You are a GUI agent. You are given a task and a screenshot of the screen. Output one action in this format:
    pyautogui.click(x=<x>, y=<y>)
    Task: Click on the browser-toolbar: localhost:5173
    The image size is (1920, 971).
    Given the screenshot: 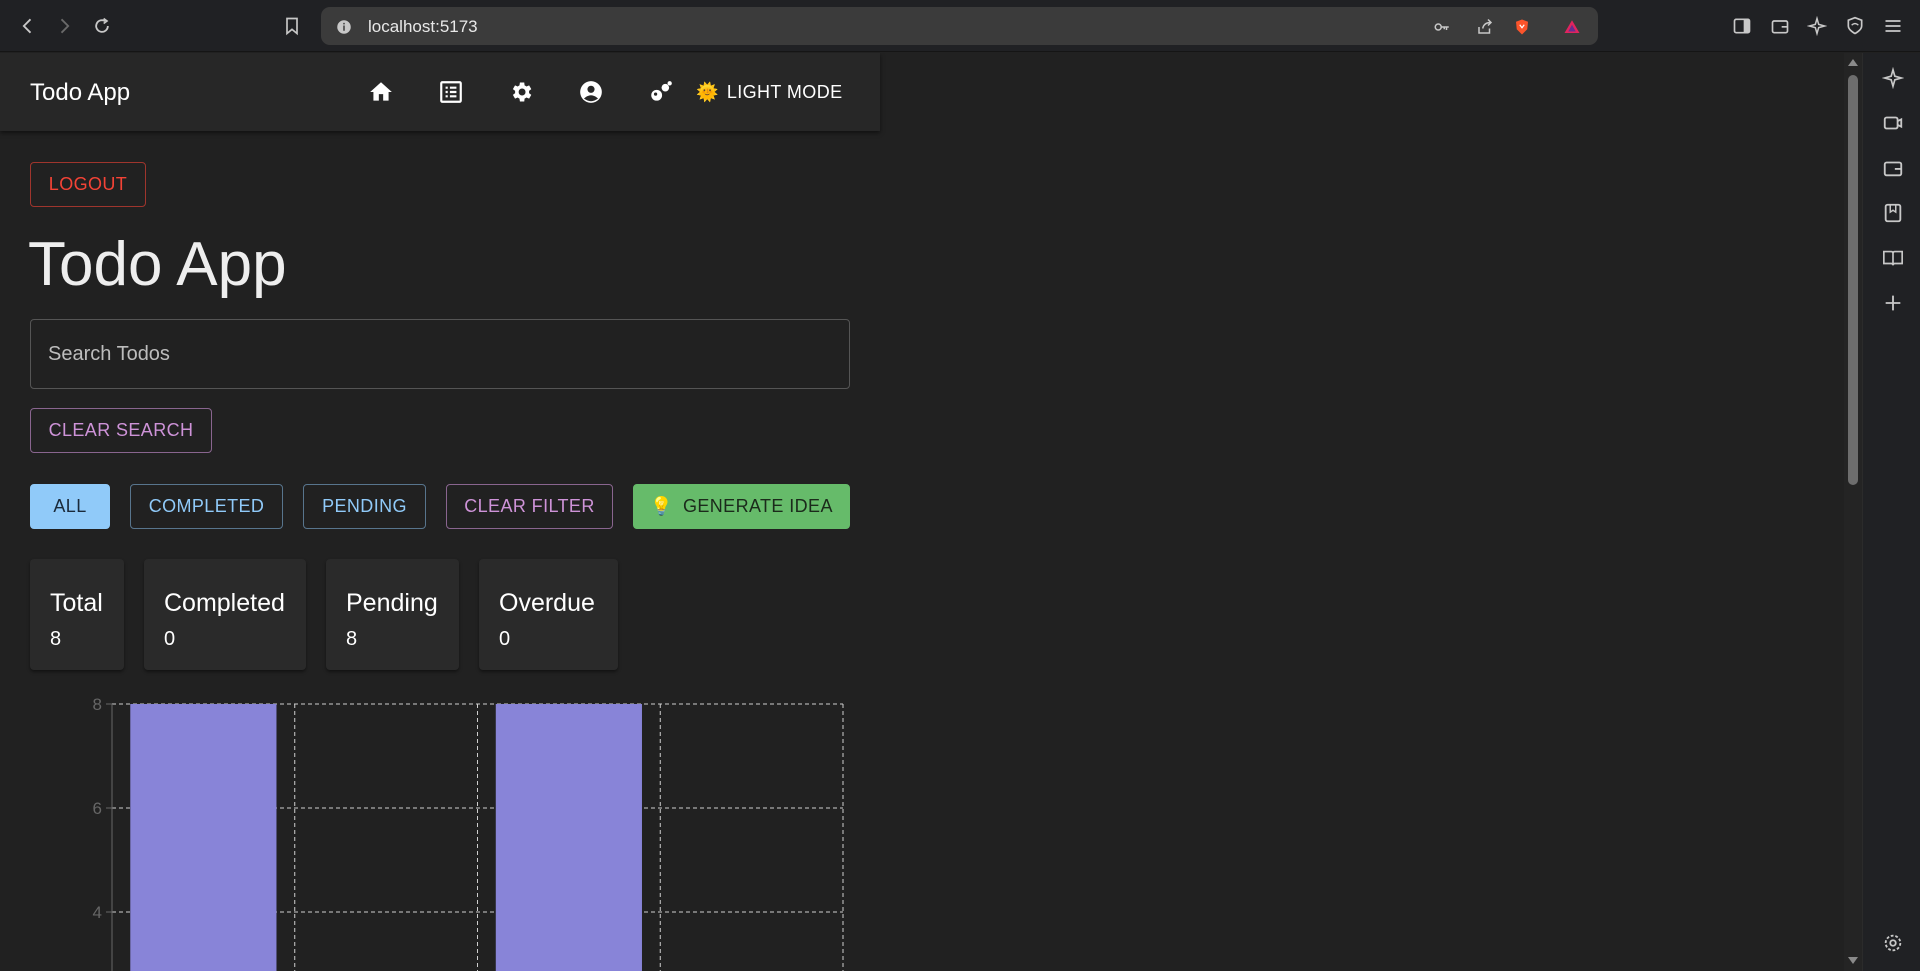 What is the action you would take?
    pyautogui.click(x=960, y=26)
    